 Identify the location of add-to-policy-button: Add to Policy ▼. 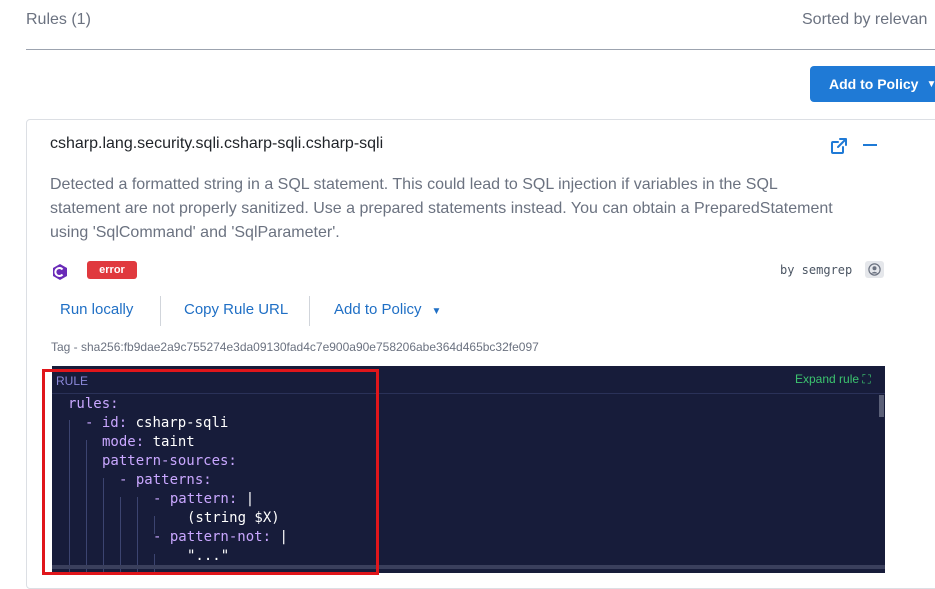
(872, 84).